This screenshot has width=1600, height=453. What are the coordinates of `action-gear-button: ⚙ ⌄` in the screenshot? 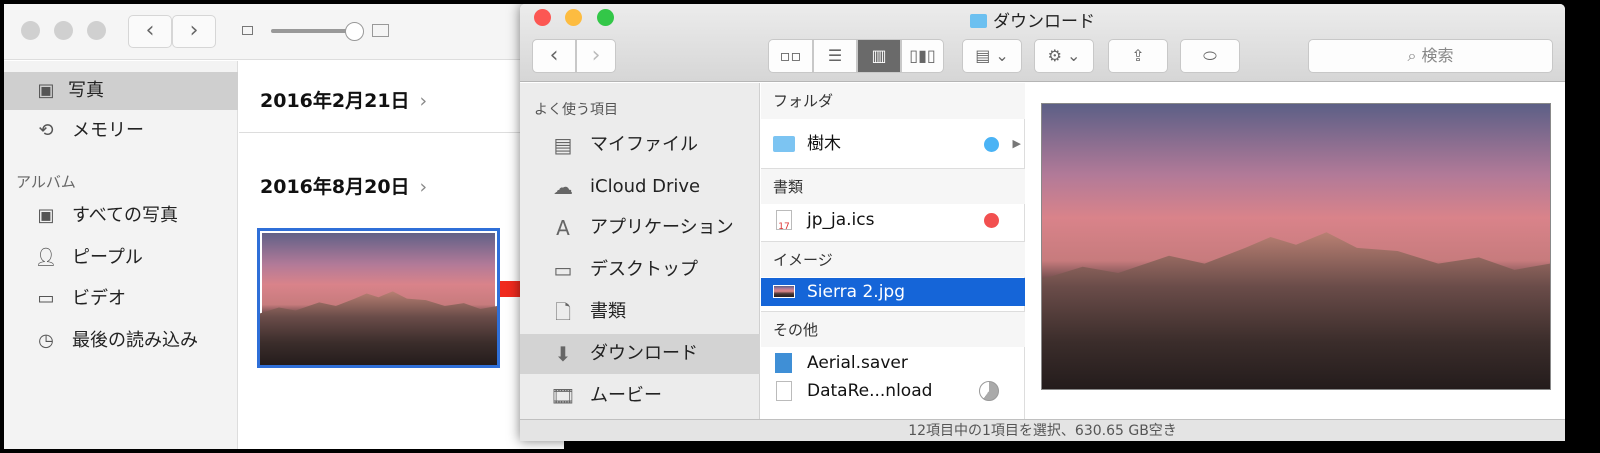 It's located at (1064, 56).